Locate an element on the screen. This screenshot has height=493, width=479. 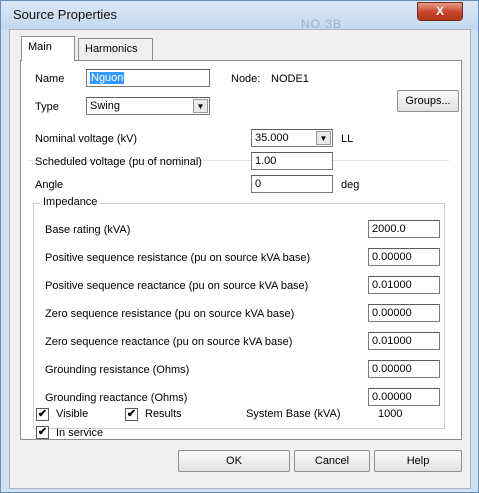
visible-checkbox: ✔ is located at coordinates (42, 414).